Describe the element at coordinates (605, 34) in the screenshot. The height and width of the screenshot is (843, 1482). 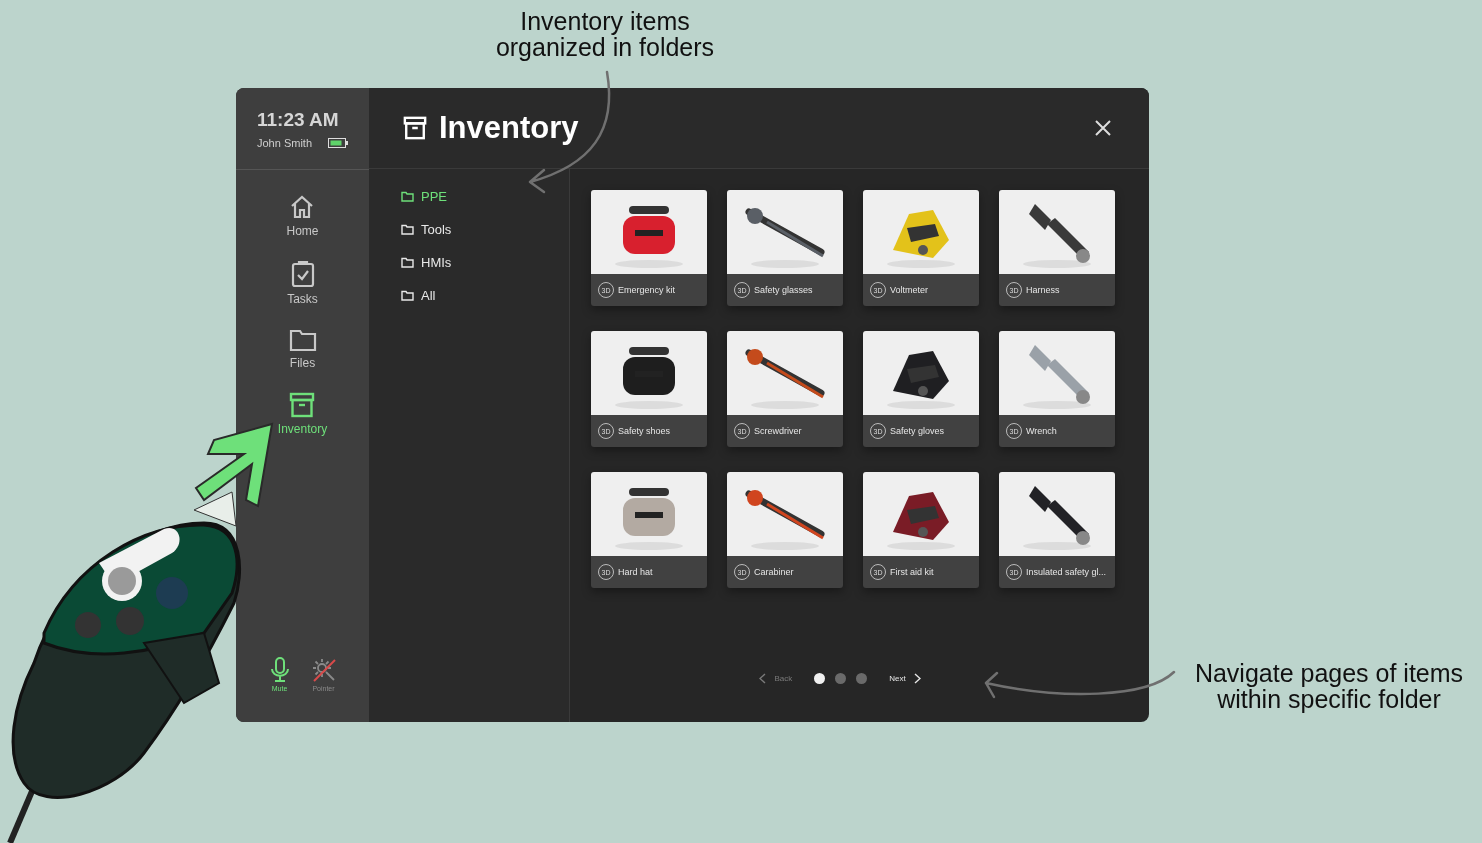
I see `annotation-text: Inventory items organized in folders` at that location.